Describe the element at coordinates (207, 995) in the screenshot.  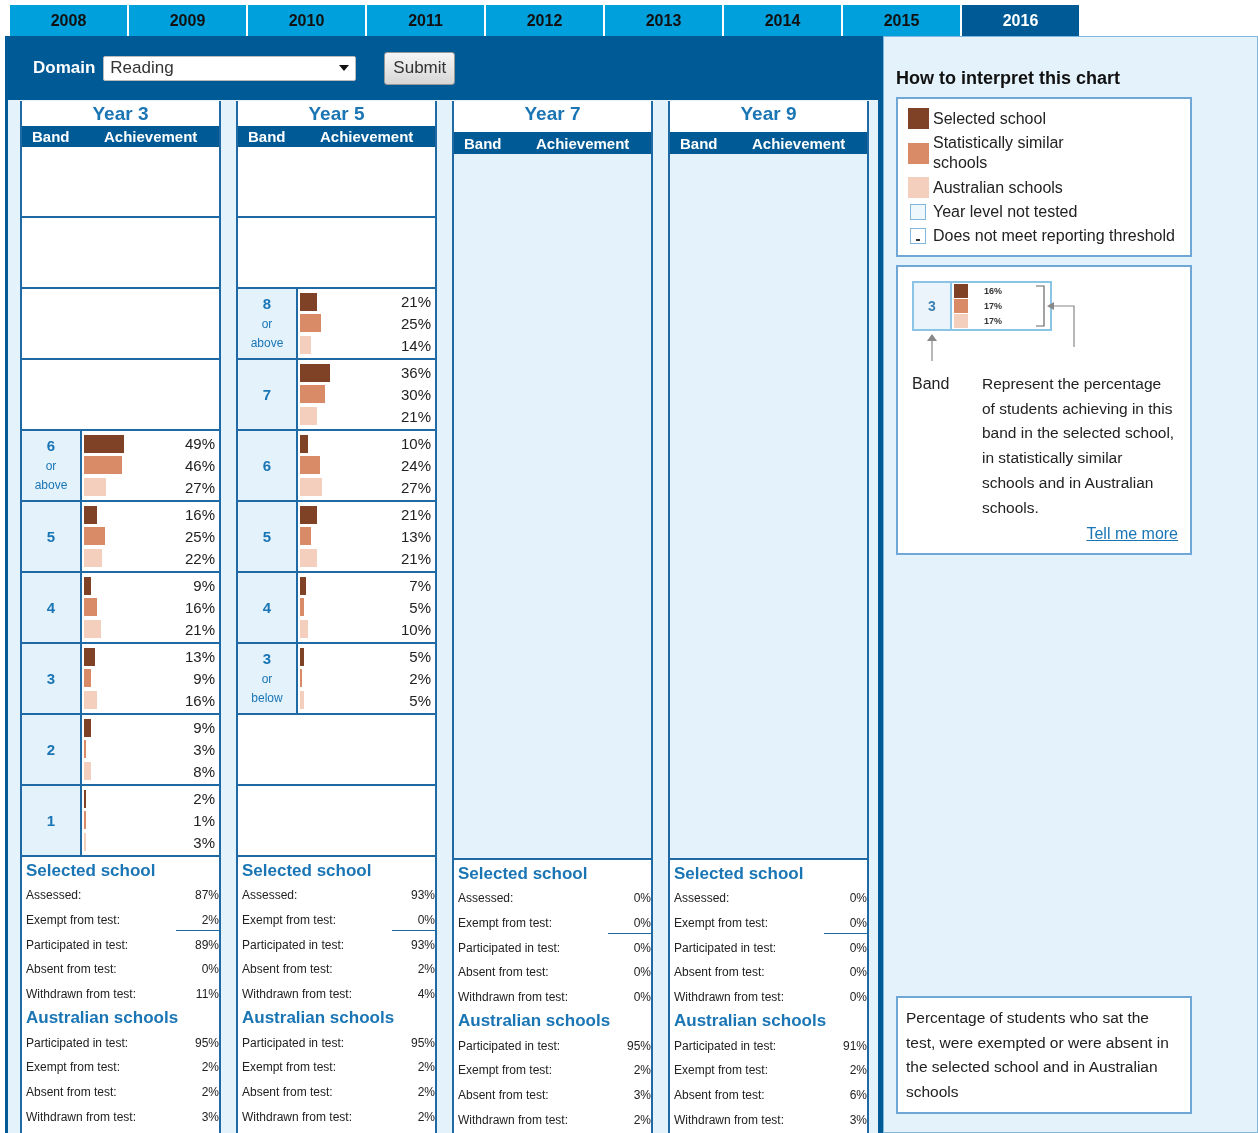
I see `stat-value: 11%` at that location.